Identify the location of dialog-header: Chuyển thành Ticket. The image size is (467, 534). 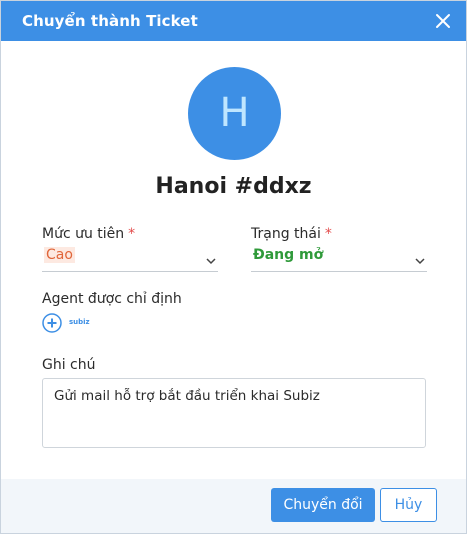
(233, 21).